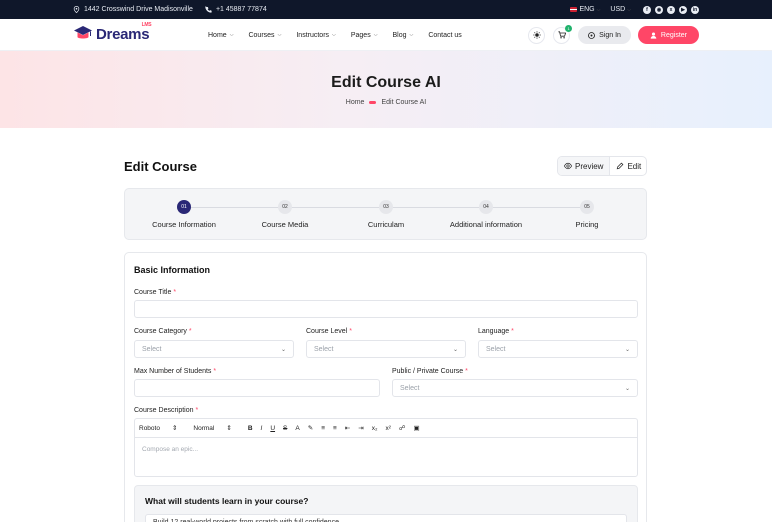 This screenshot has height=522, width=772. I want to click on currency-selector: USD ⌵, so click(620, 9).